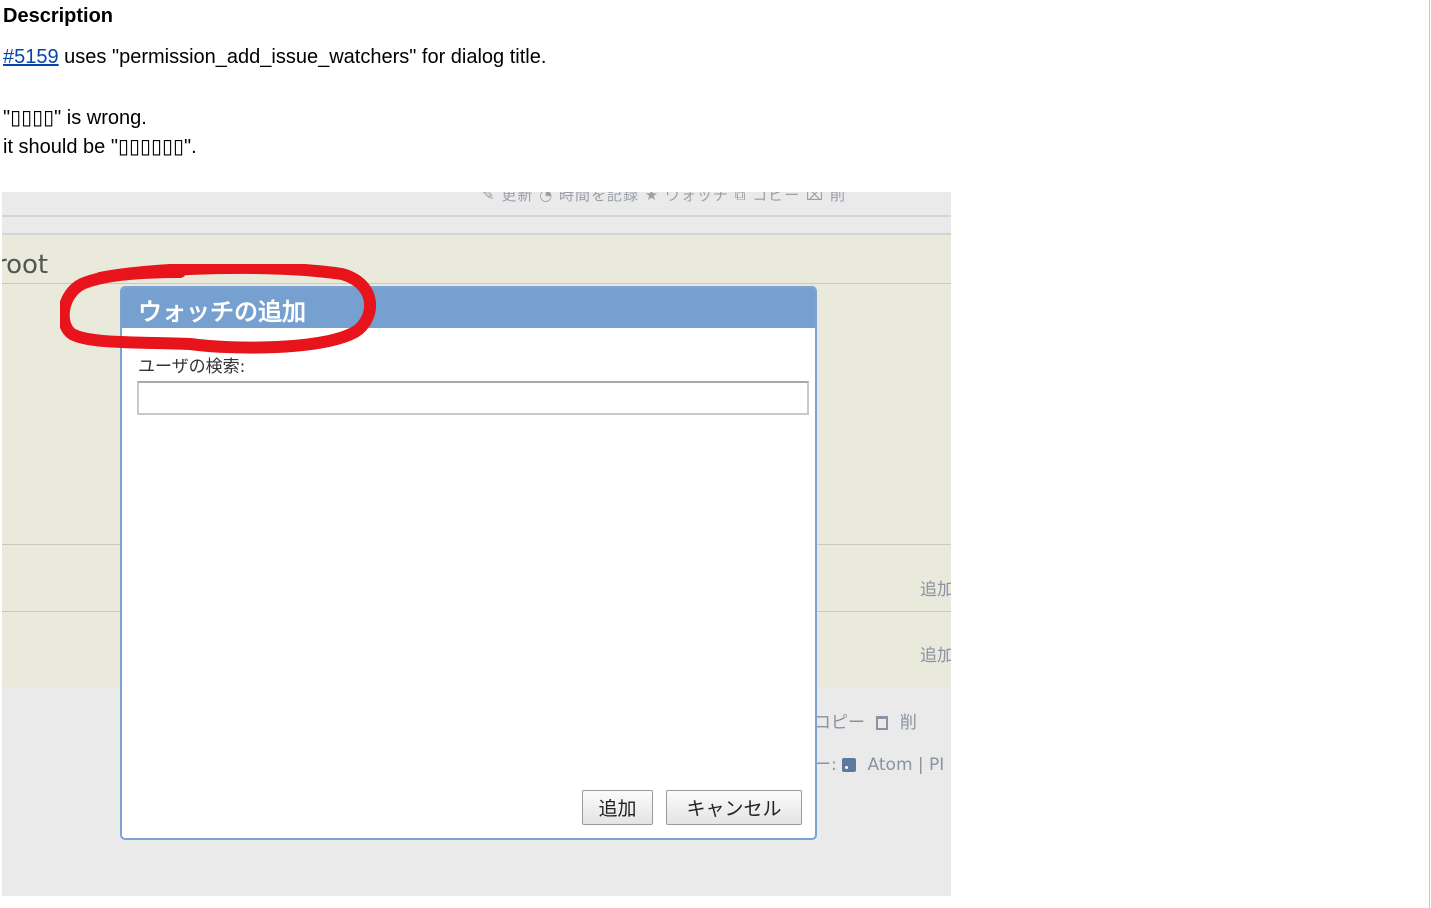  What do you see at coordinates (192, 367) in the screenshot?
I see `user-search-label: ユーザの検索:` at bounding box center [192, 367].